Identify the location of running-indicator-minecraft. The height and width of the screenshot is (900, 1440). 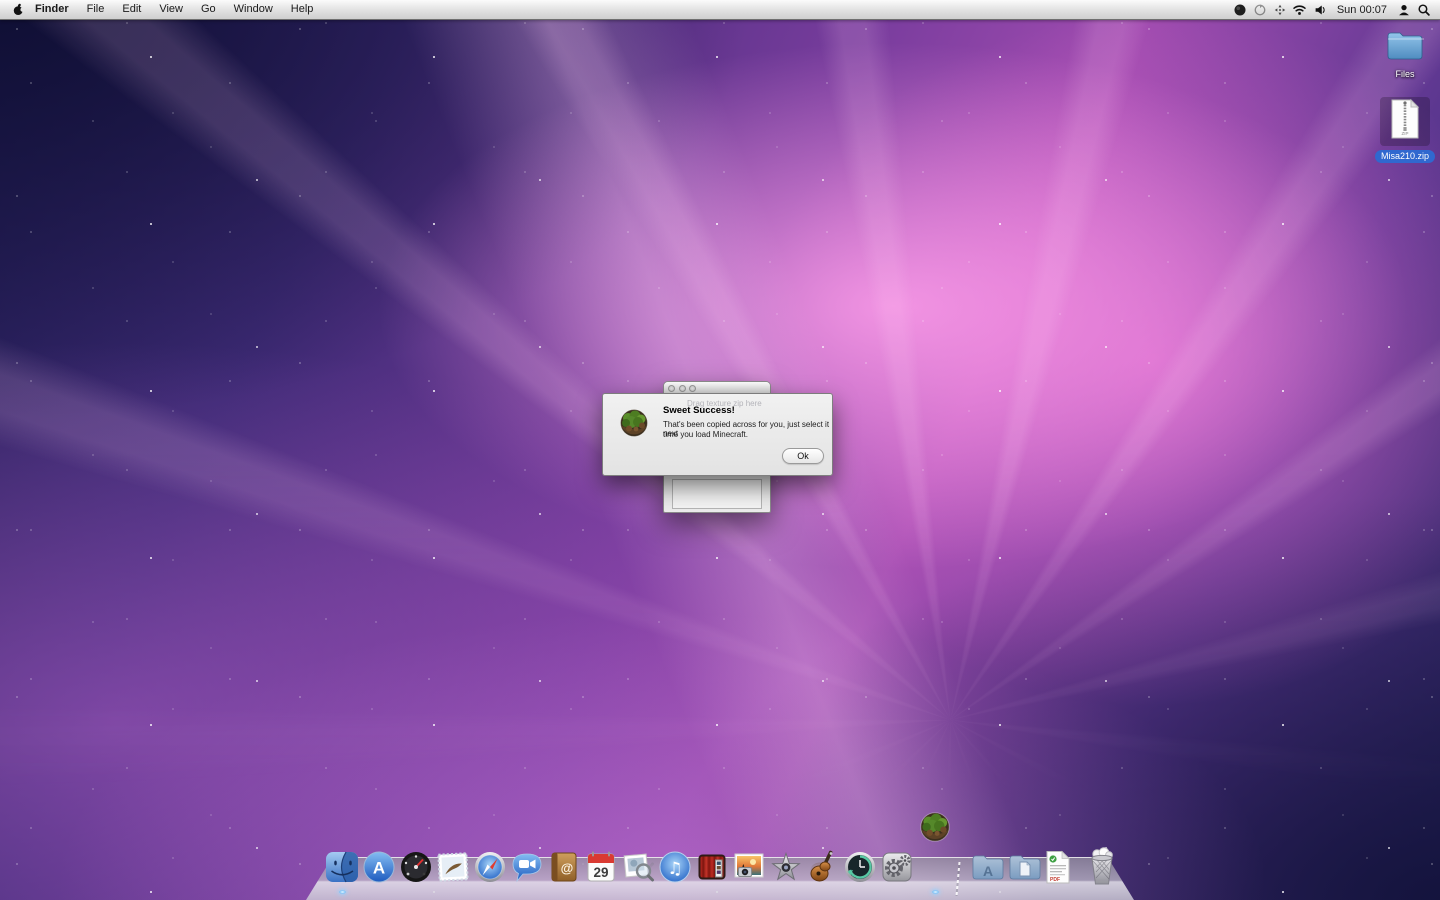
(935, 892).